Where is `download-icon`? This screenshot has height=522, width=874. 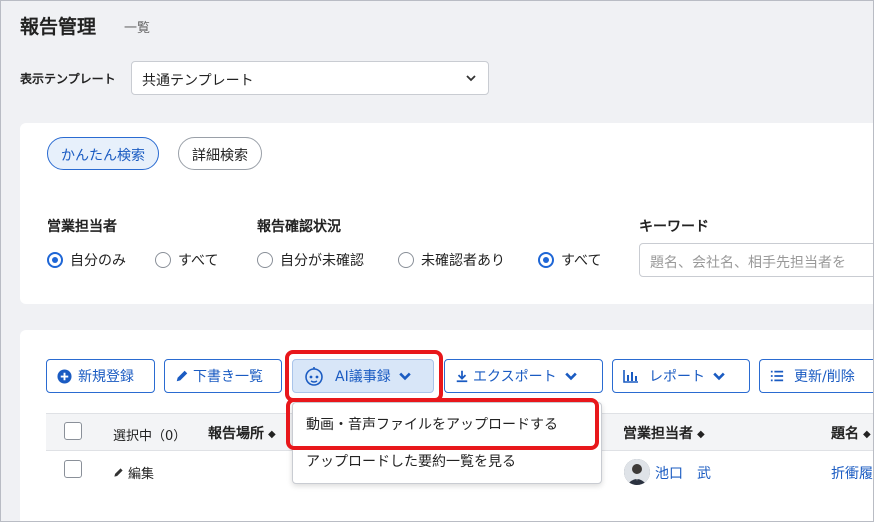 download-icon is located at coordinates (462, 376).